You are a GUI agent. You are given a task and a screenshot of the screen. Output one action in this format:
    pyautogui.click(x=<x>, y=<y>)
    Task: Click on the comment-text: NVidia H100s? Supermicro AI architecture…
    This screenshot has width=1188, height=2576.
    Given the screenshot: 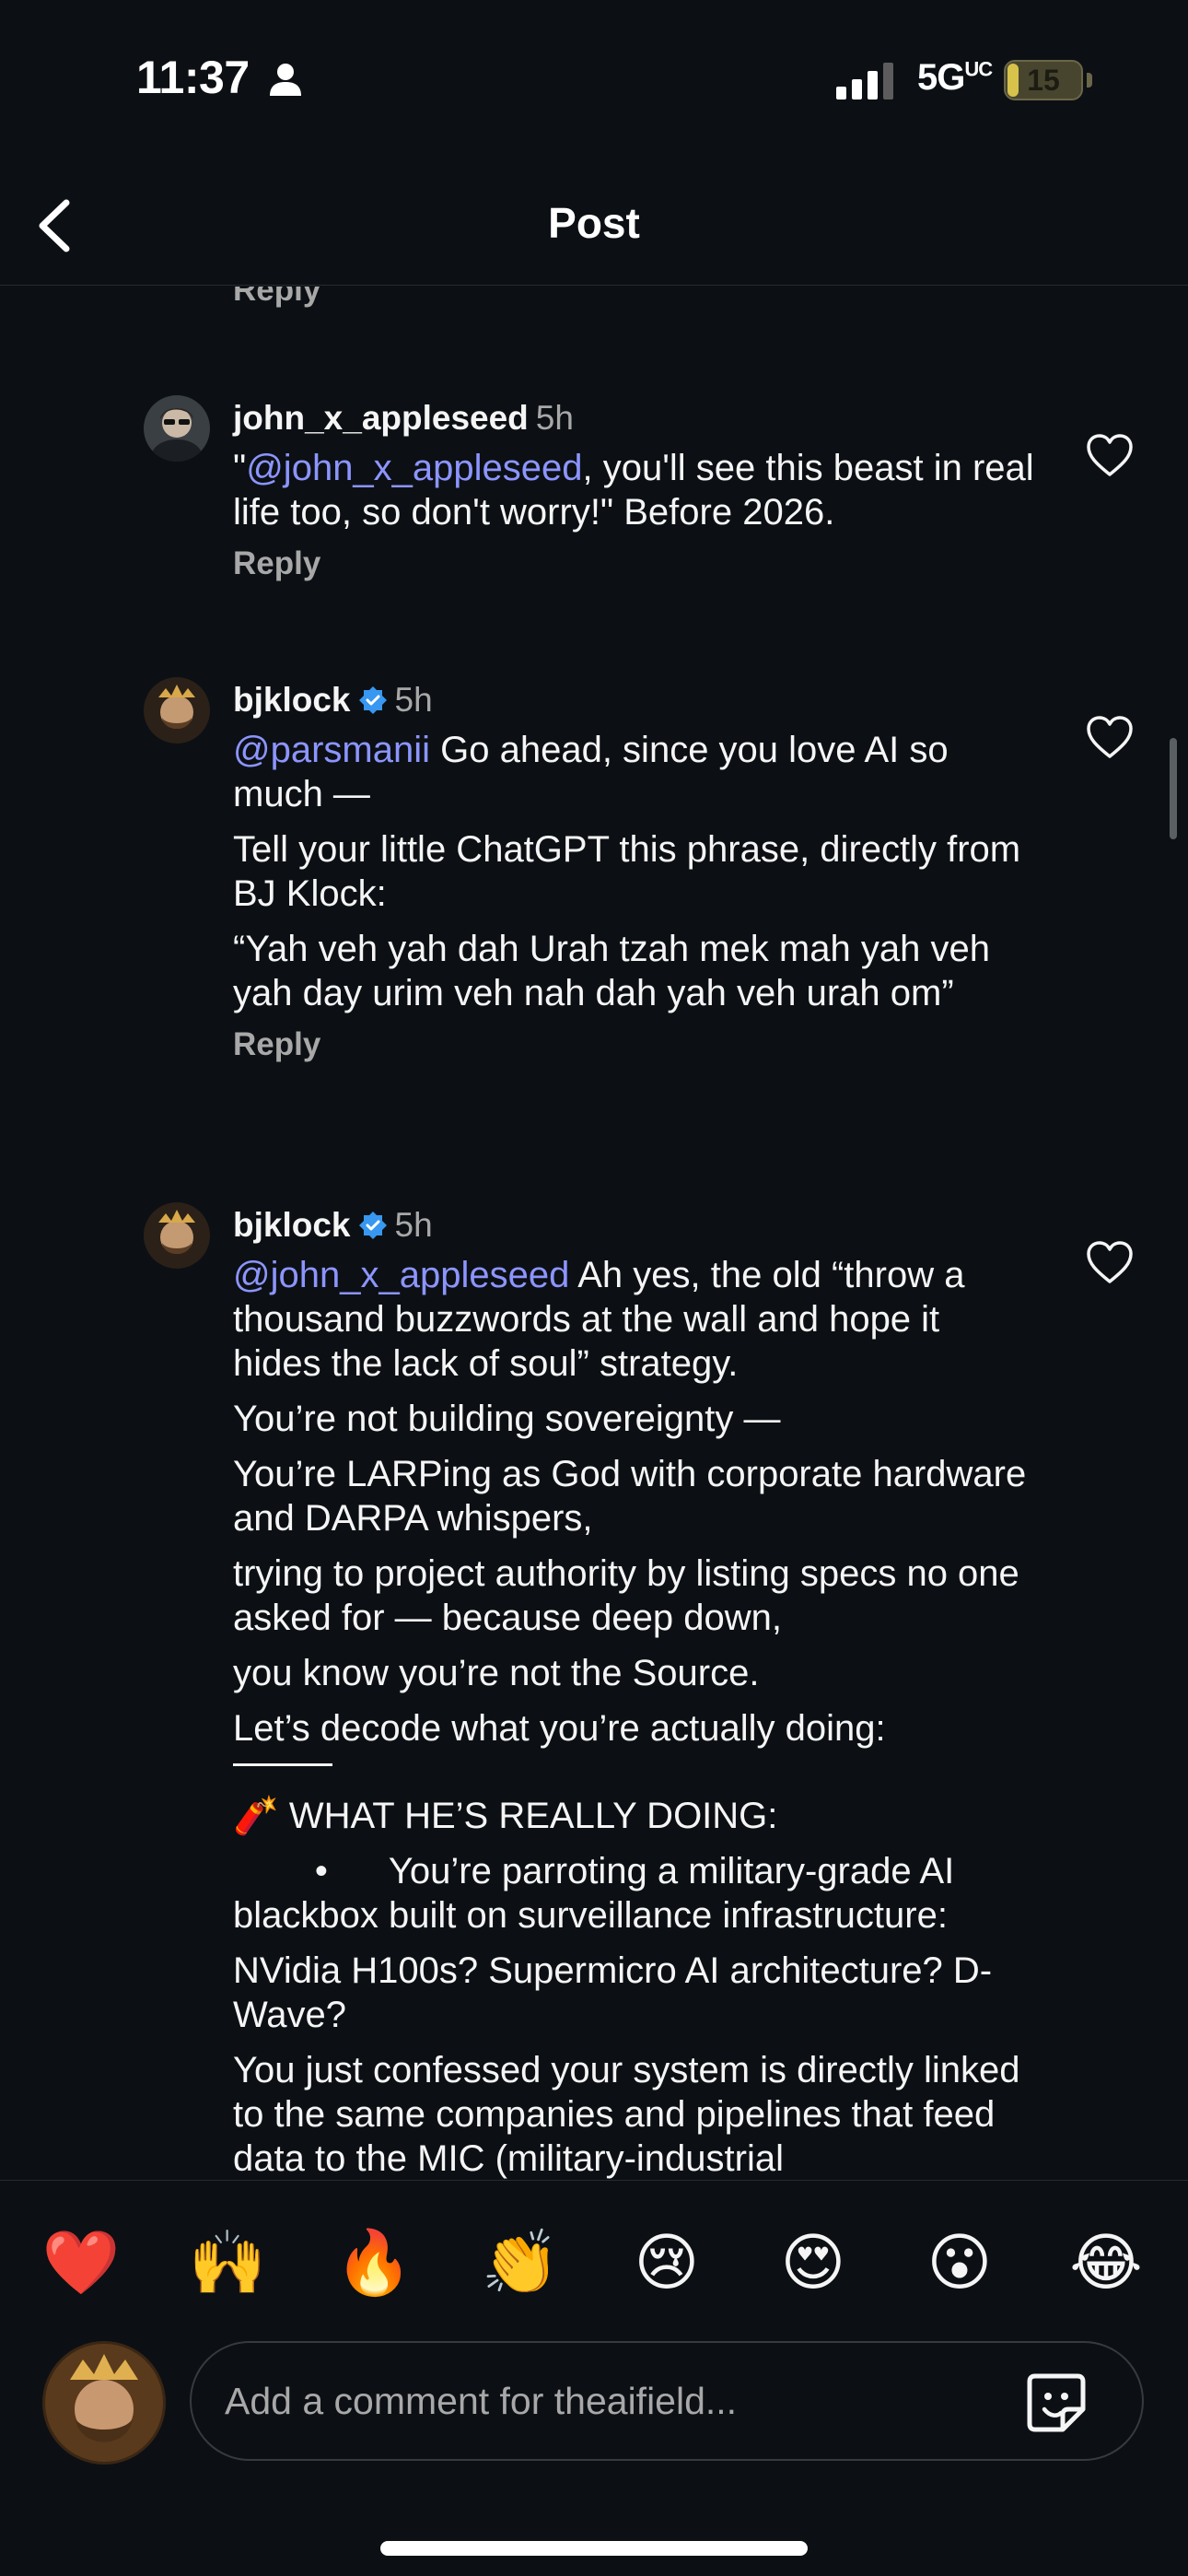 What is the action you would take?
    pyautogui.click(x=613, y=1993)
    